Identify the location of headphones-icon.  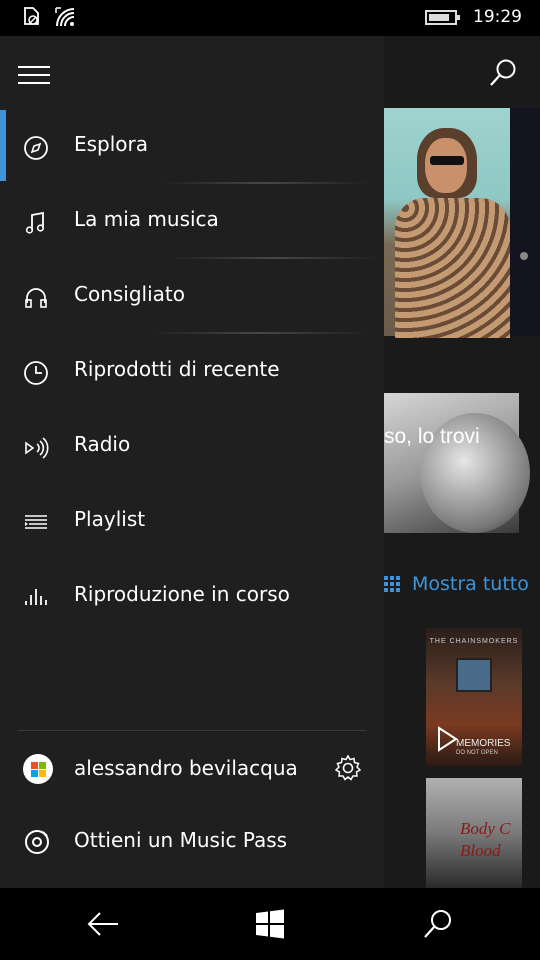
(36, 298).